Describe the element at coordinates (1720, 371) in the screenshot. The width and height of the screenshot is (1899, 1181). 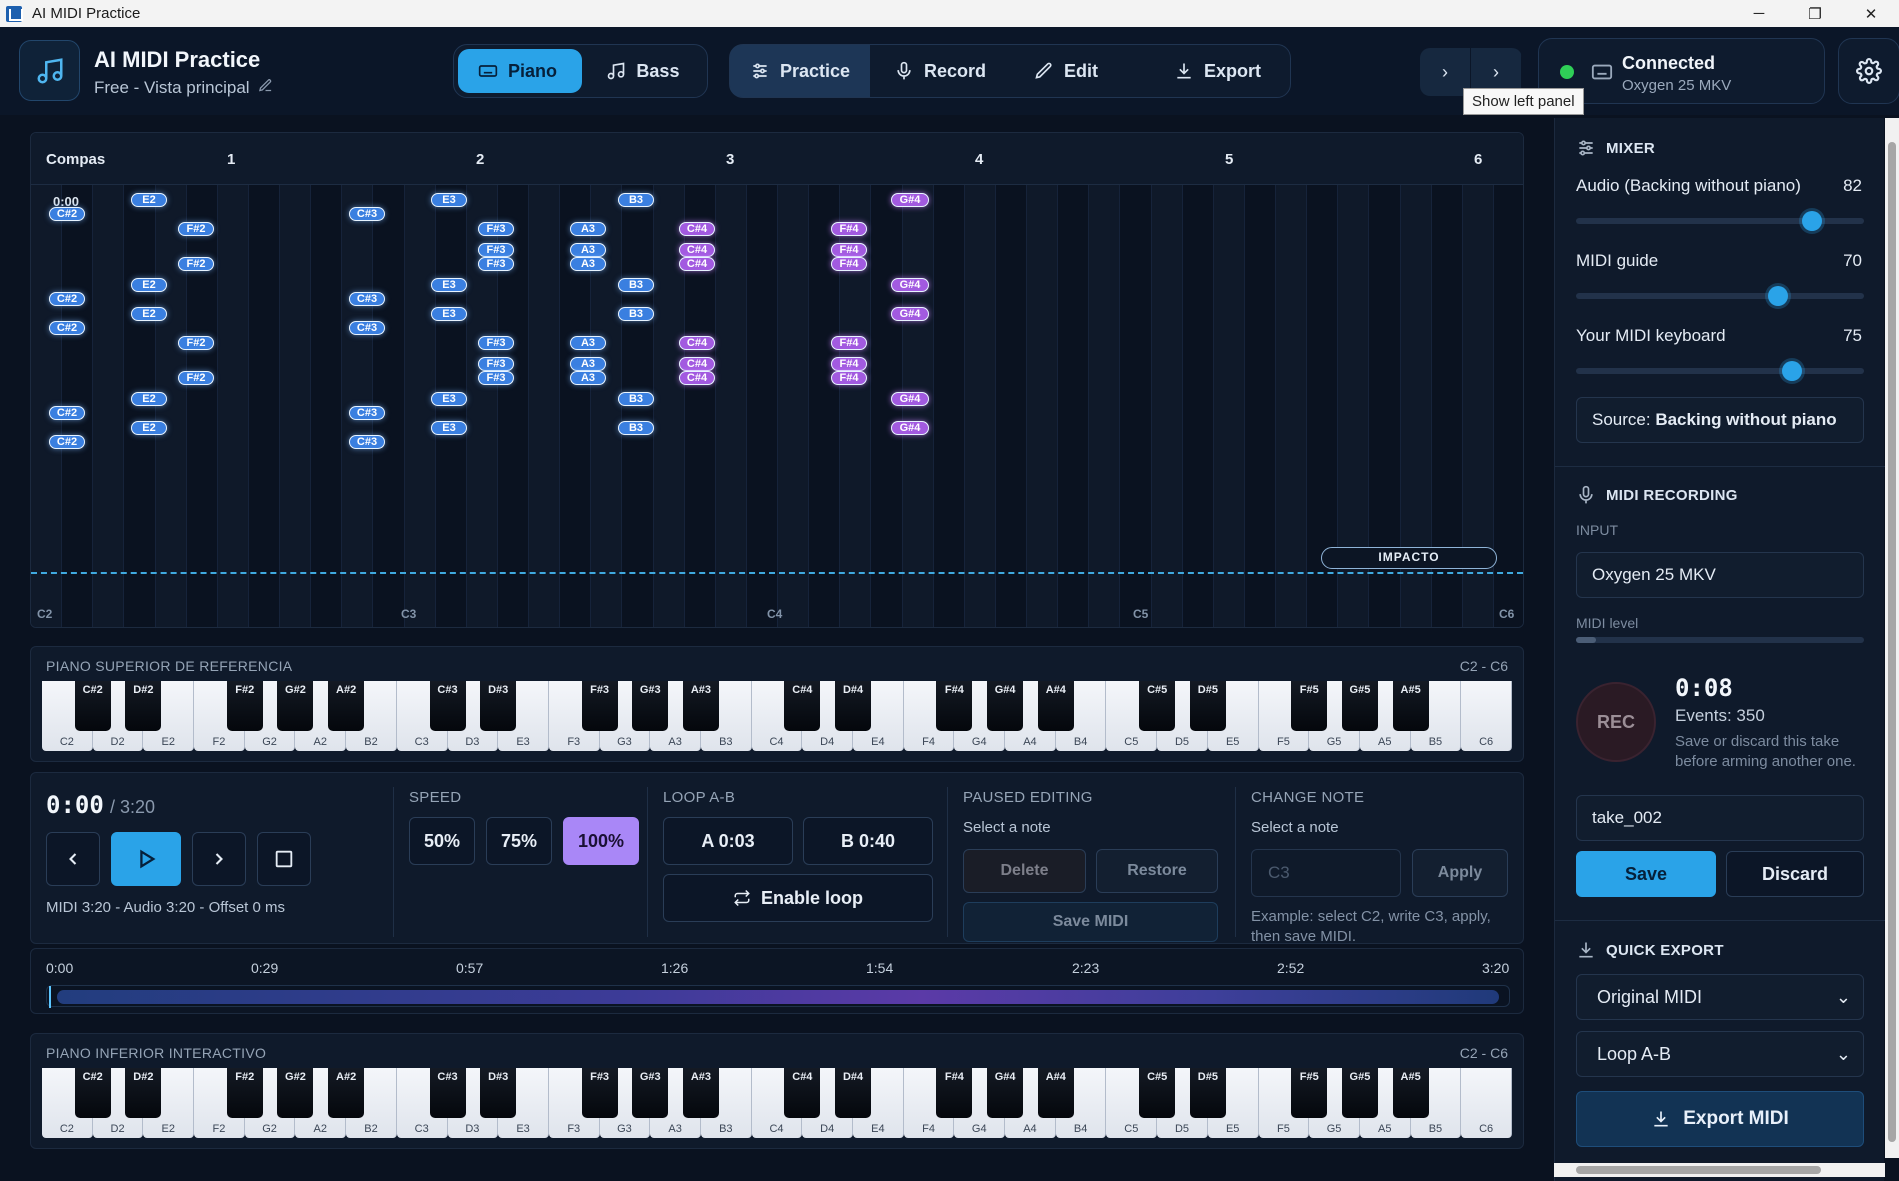
I see `keyboard-slider` at that location.